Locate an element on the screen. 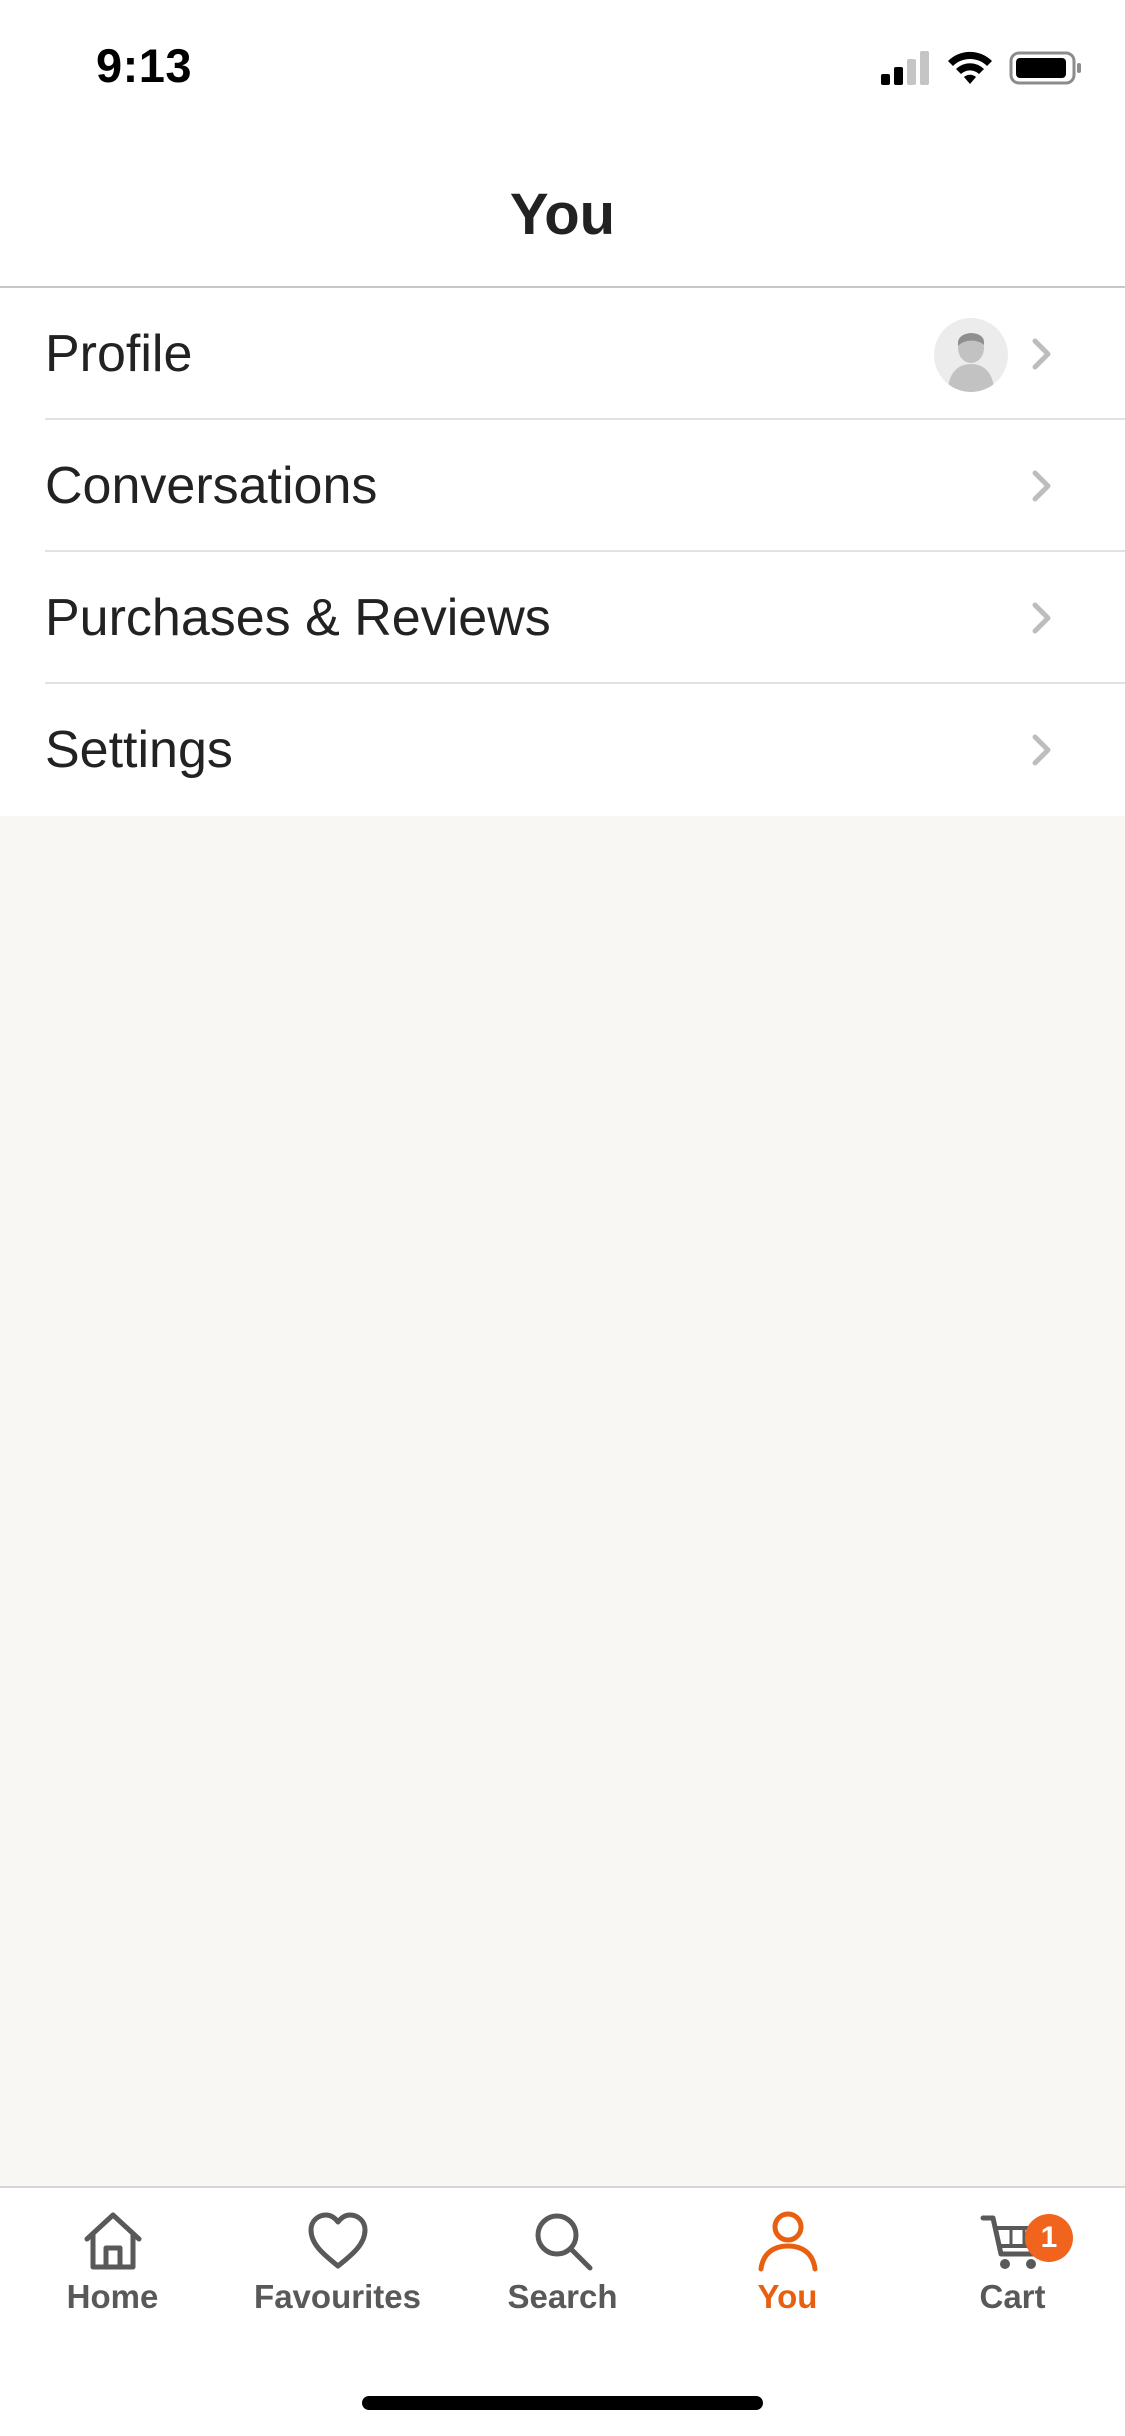 This screenshot has width=1125, height=2436. person-icon is located at coordinates (787, 2241).